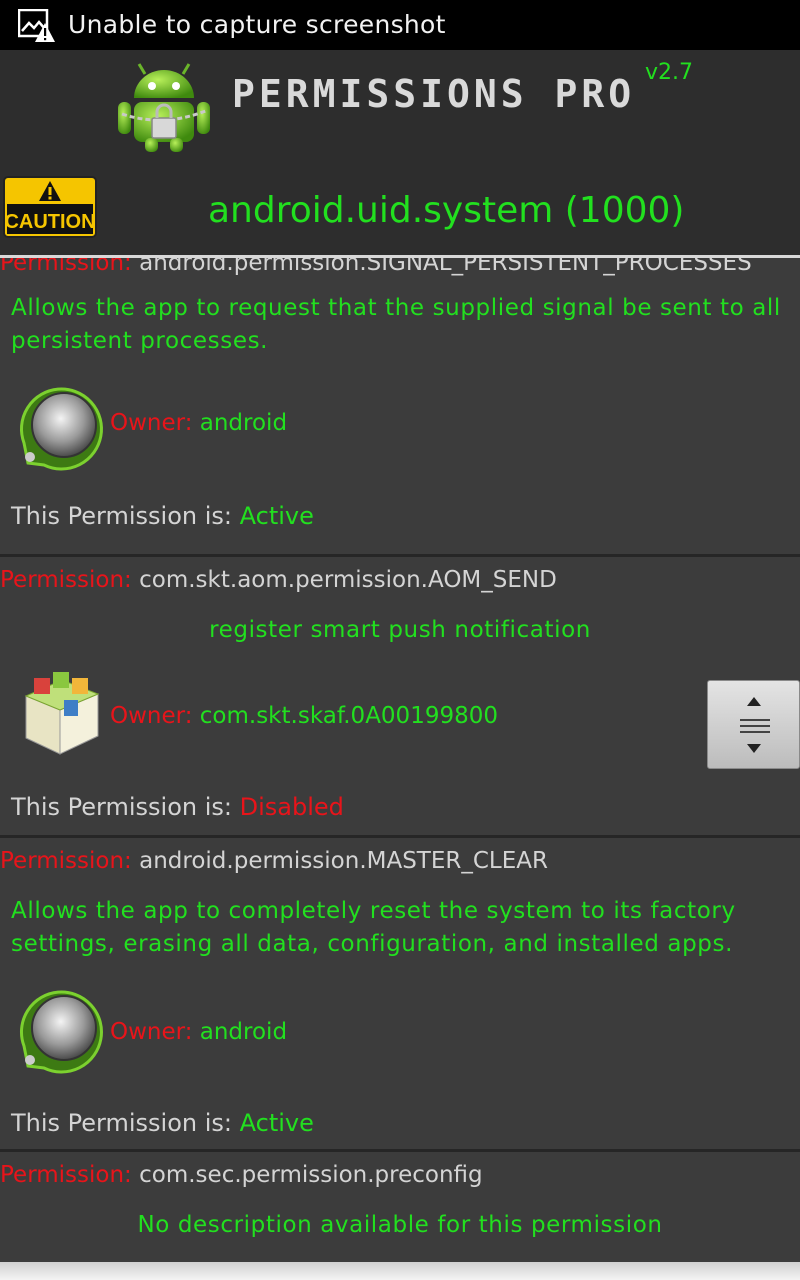 The image size is (800, 1280). I want to click on permission-name: com.skt.aom.permission.AOM_SEND, so click(348, 580).